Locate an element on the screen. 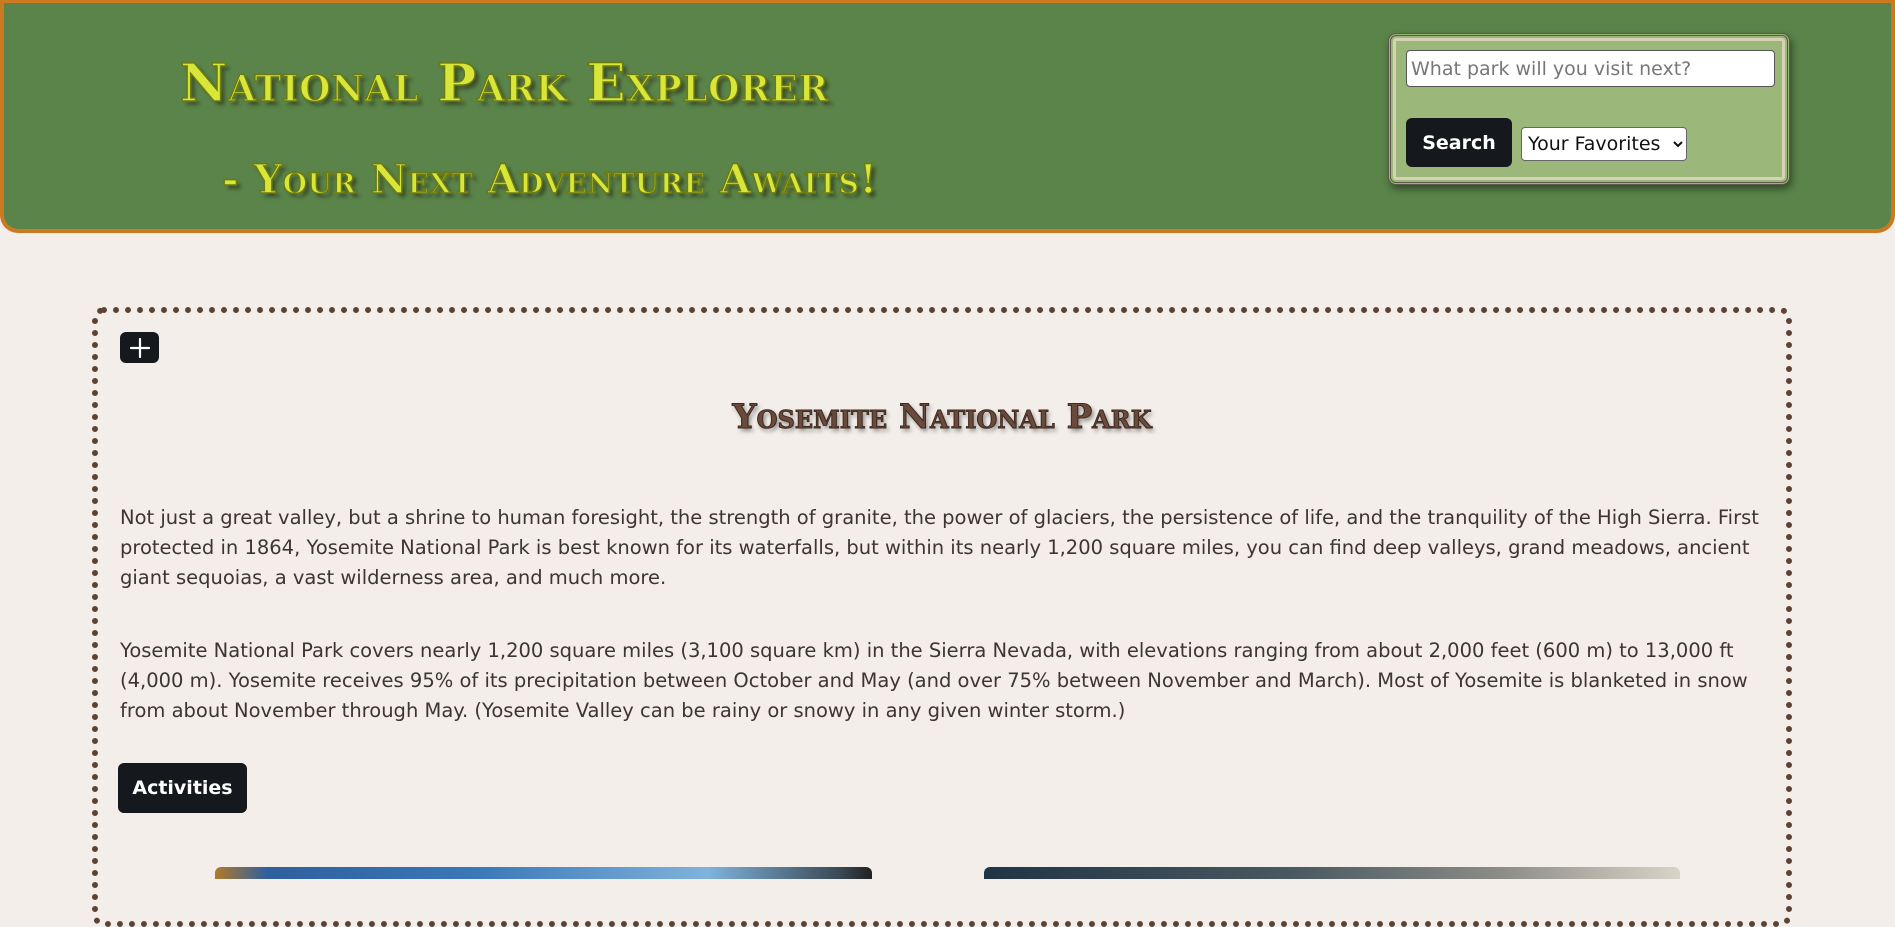  plus-icon is located at coordinates (139, 347).